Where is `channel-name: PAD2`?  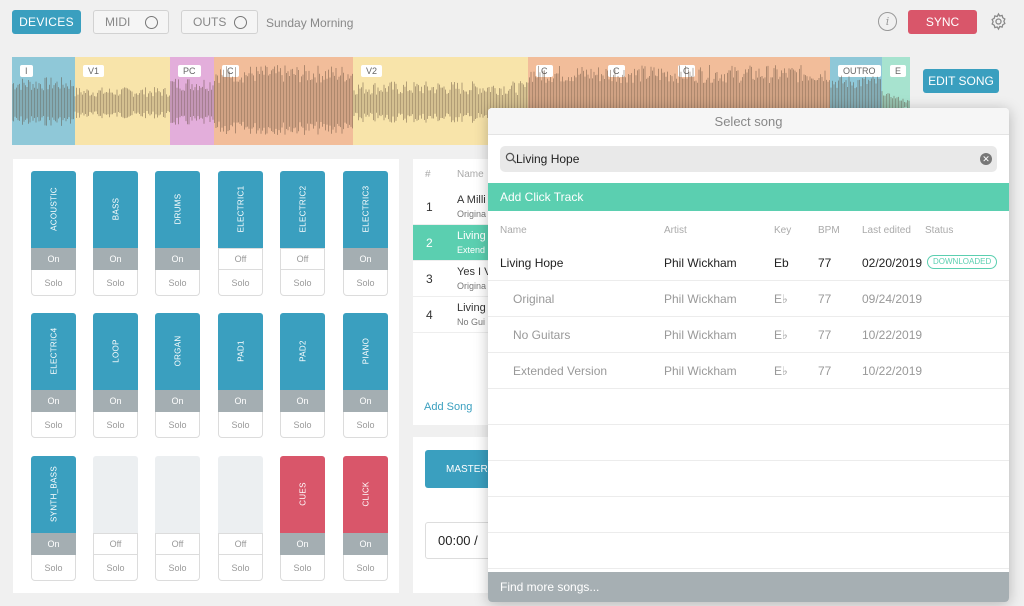 channel-name: PAD2 is located at coordinates (302, 351).